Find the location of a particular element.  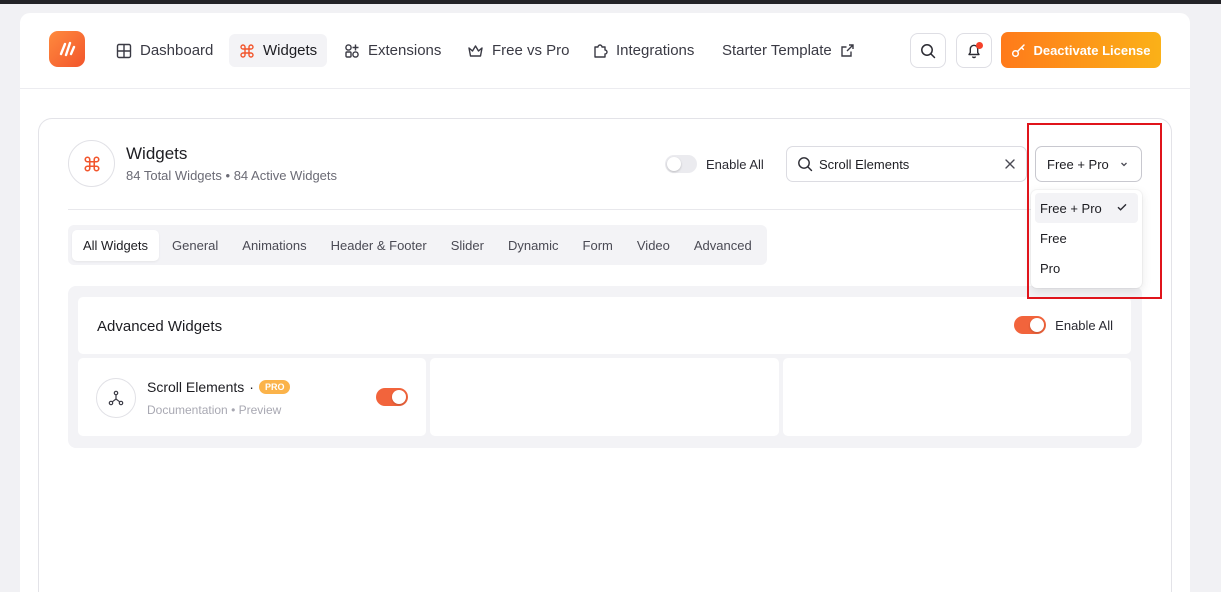

section-enable-all-toggle is located at coordinates (1030, 325).